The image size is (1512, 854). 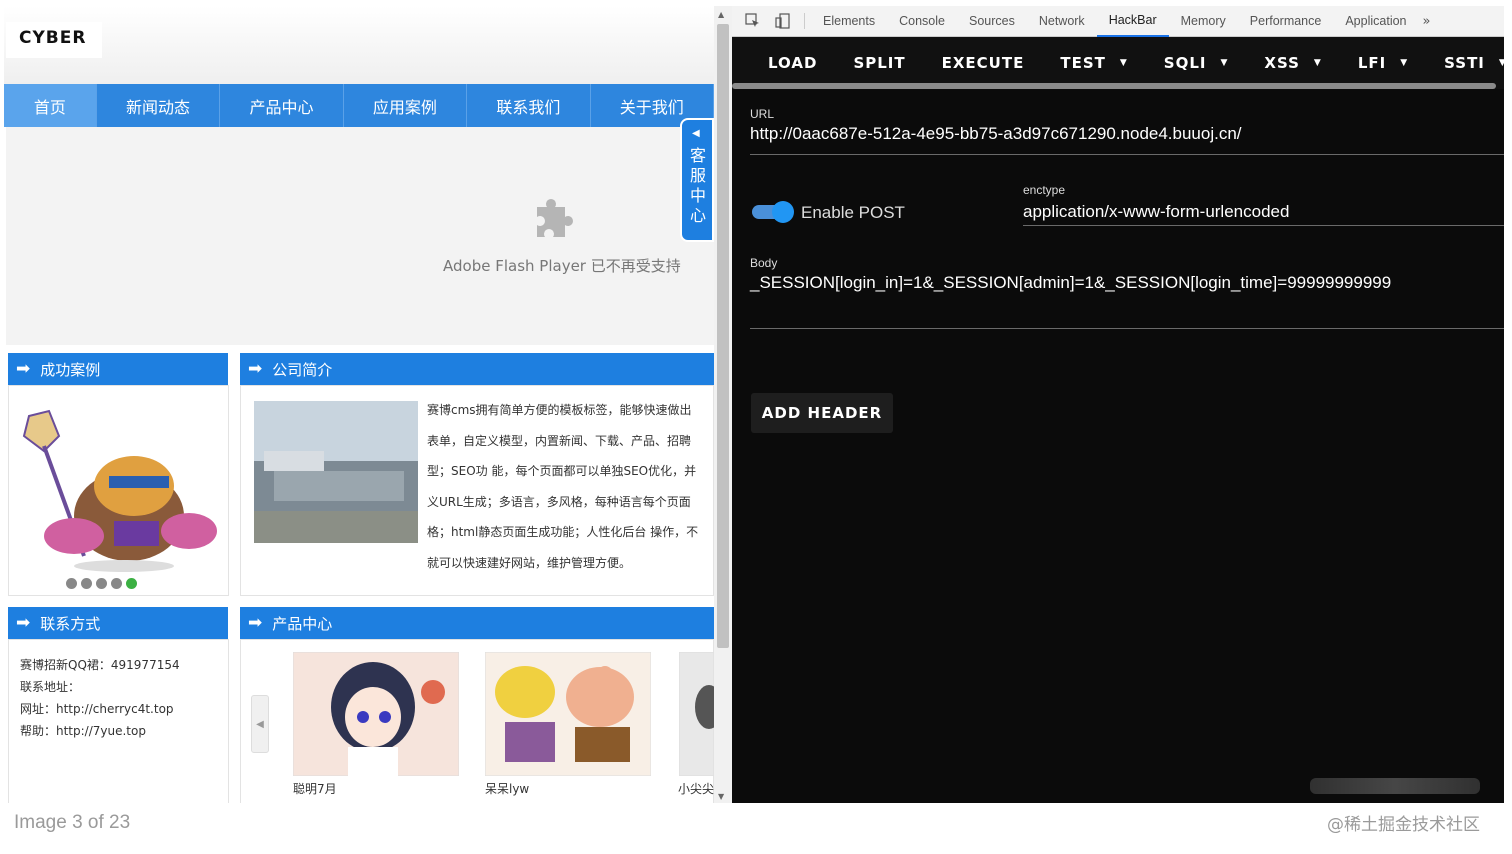 I want to click on intro-line: 义URL生成；多语言，多风格，每种语言每个页面, so click(x=559, y=501).